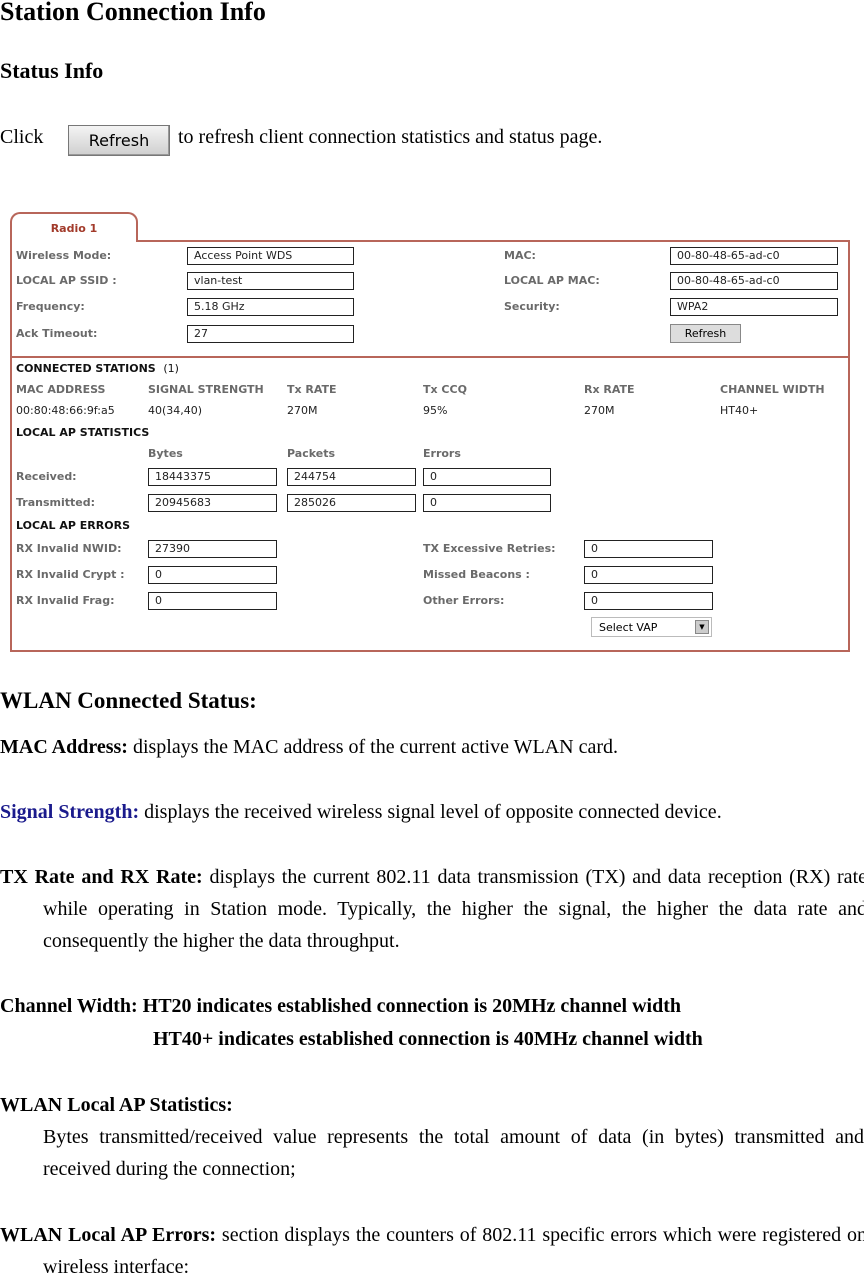 This screenshot has width=864, height=1283. What do you see at coordinates (609, 389) in the screenshot?
I see `header-rx-rate: Rx RATE` at bounding box center [609, 389].